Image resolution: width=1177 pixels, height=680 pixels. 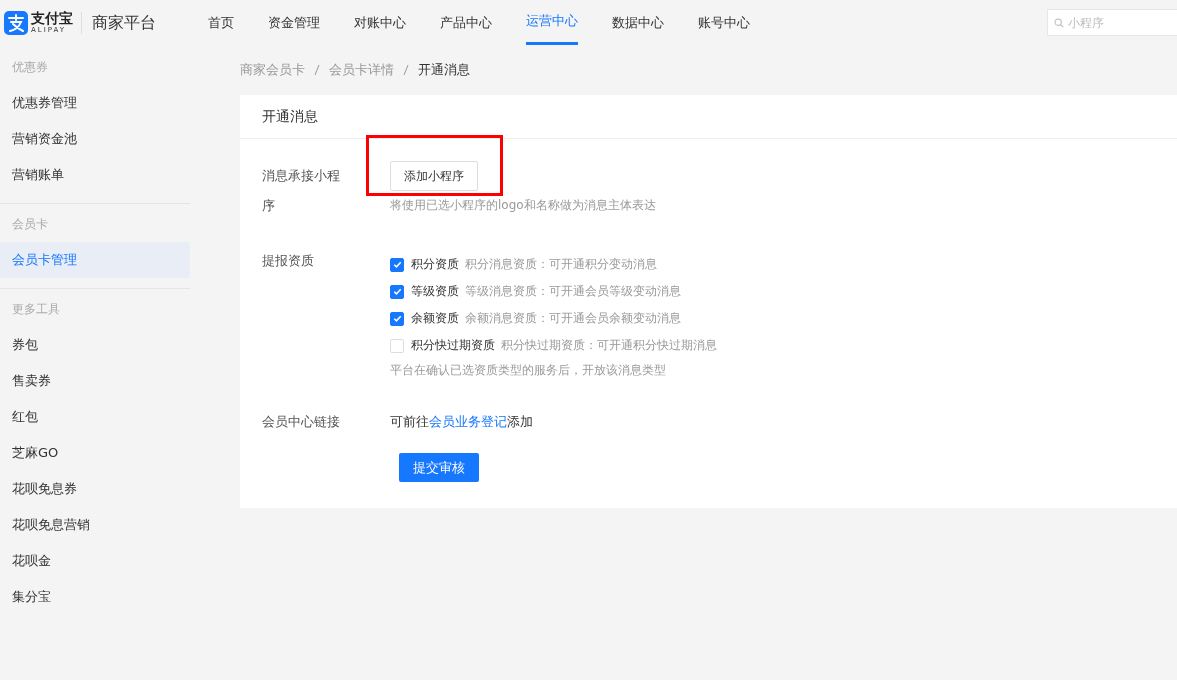 I want to click on nav-tab: 资金管理, so click(x=294, y=22).